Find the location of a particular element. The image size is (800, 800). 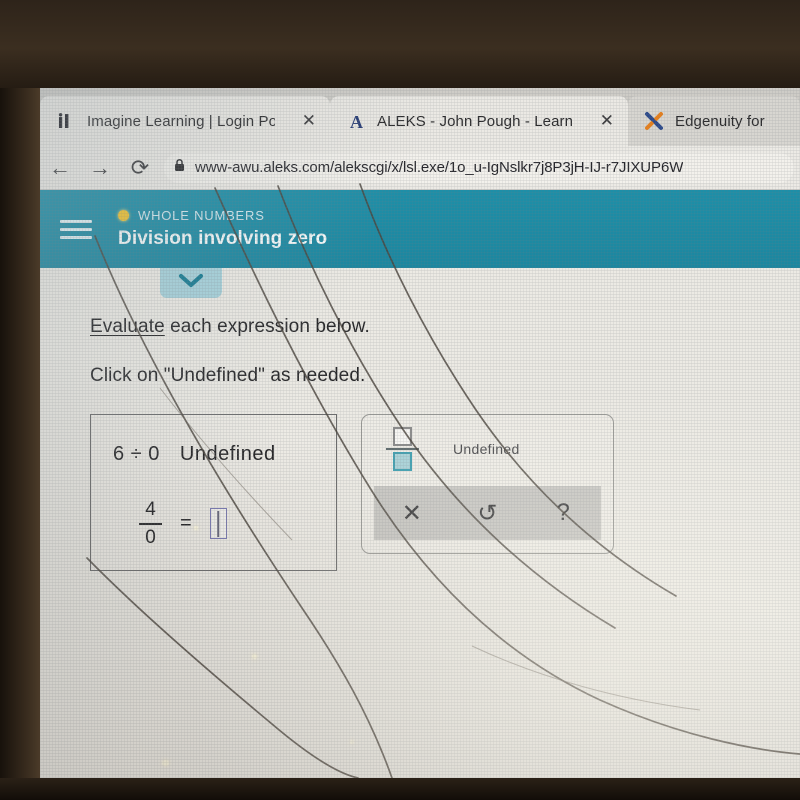

aleks-a-icon: A is located at coordinates (356, 121).